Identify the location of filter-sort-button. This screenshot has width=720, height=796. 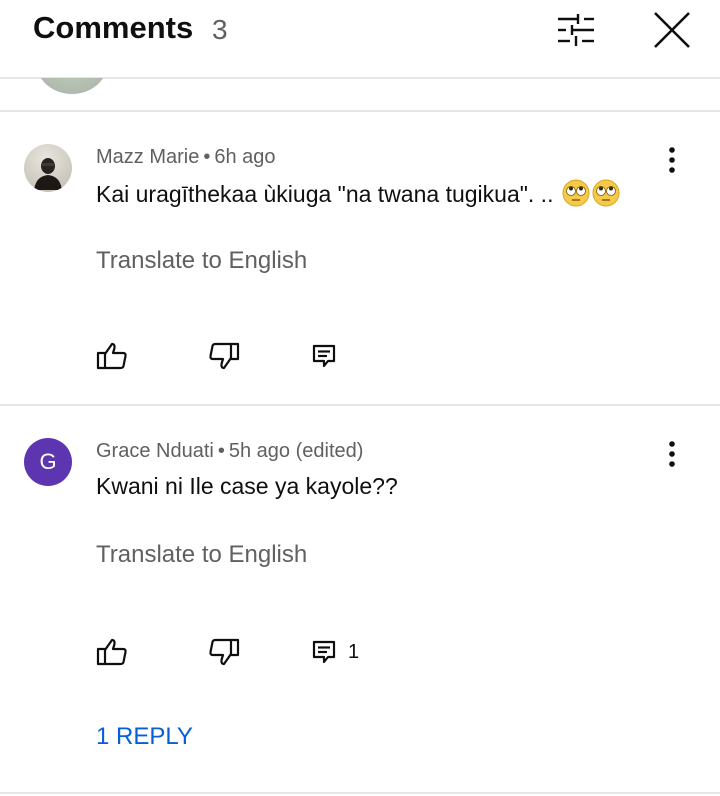
(576, 30).